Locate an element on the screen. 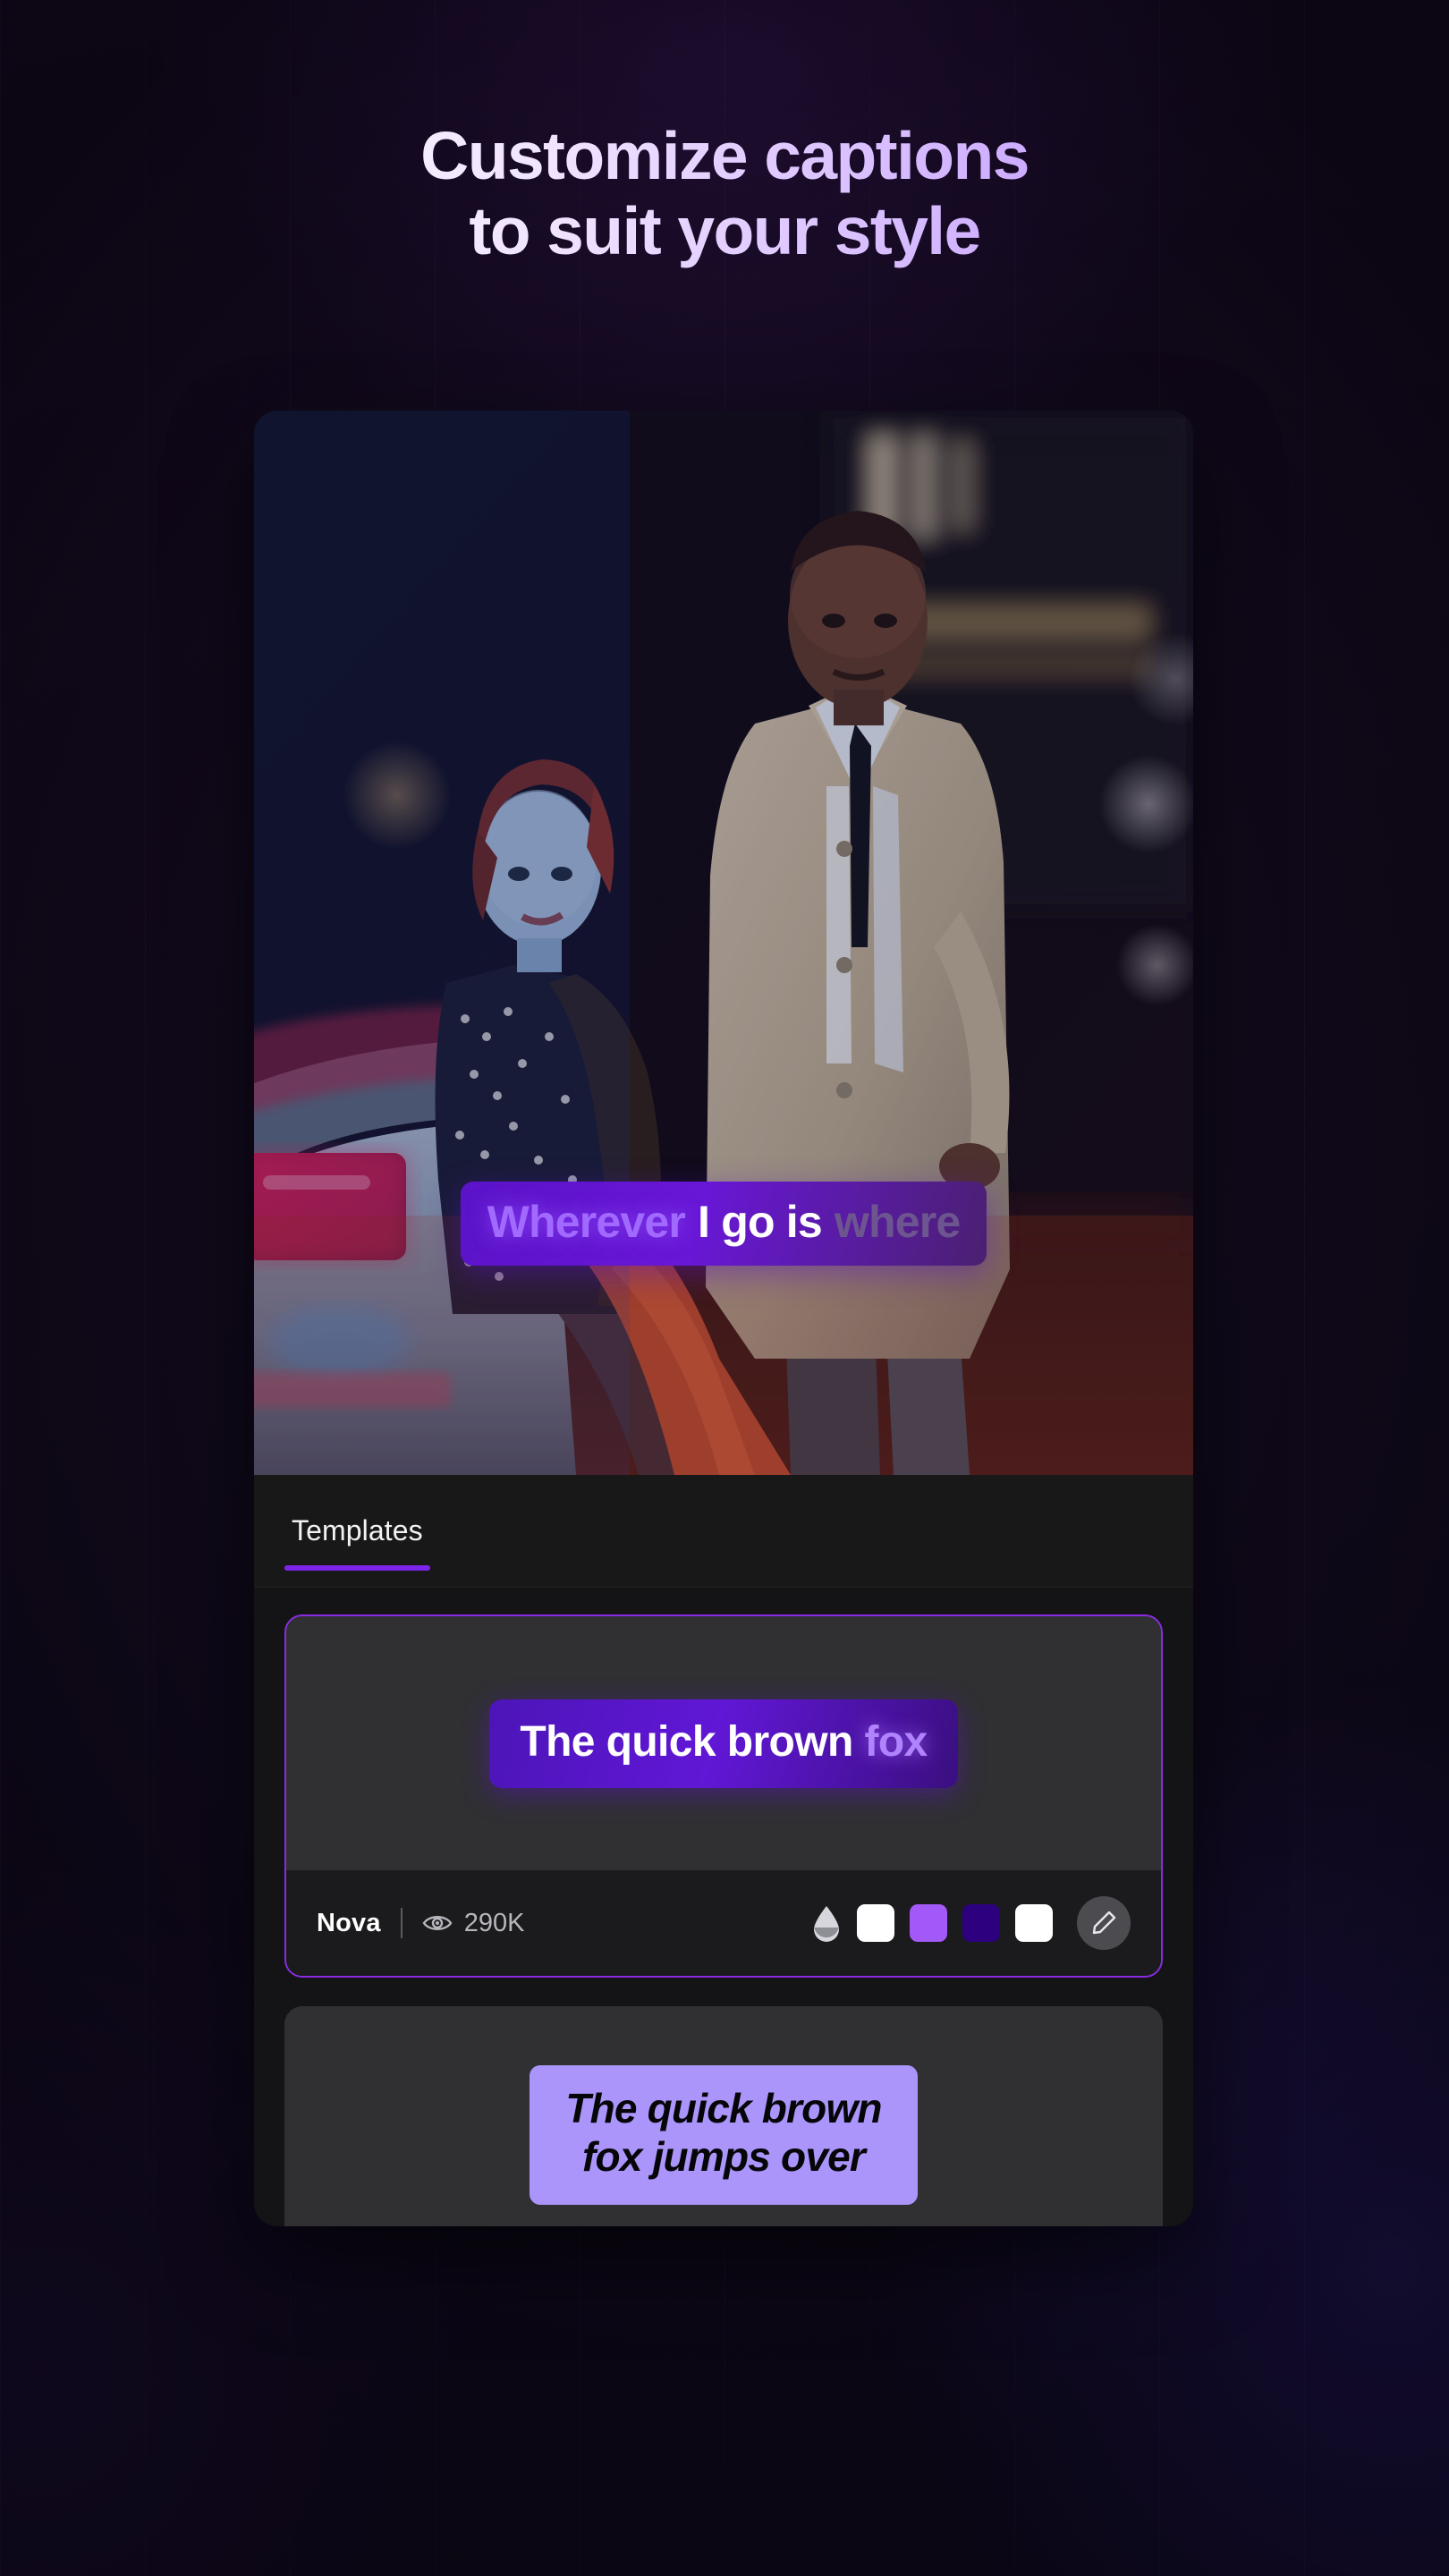  template-preview-chip: The quick brown fox jumps over is located at coordinates (724, 2135).